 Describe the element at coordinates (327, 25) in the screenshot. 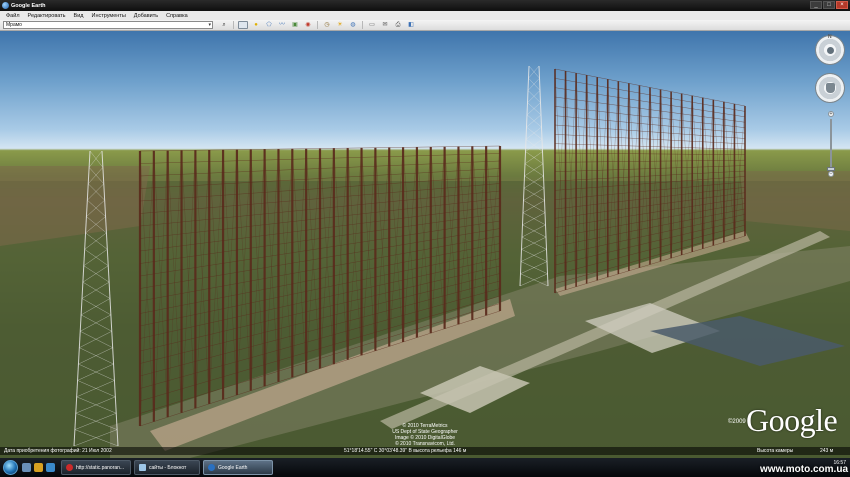

I see `historical-imagery-icon: ◷` at that location.